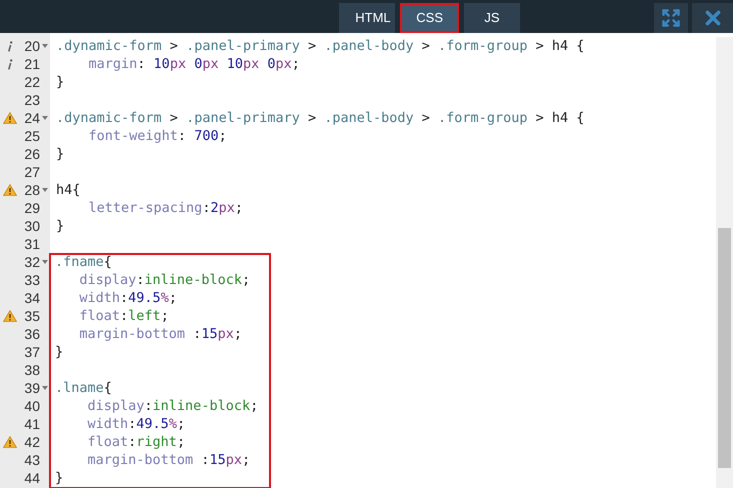  What do you see at coordinates (194, 64) in the screenshot?
I see `code-line: margin: 10px 0px 10px 0px;` at bounding box center [194, 64].